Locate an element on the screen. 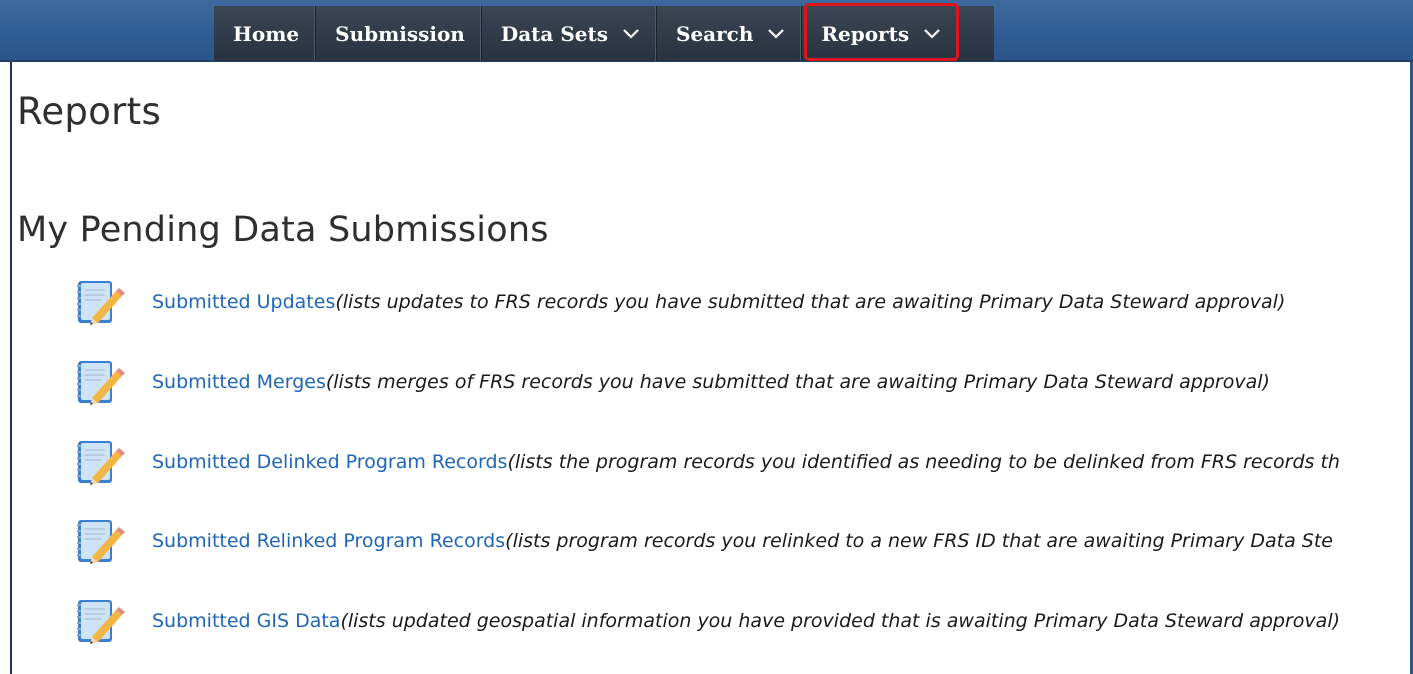  nav-submission-label: Submission is located at coordinates (400, 33).